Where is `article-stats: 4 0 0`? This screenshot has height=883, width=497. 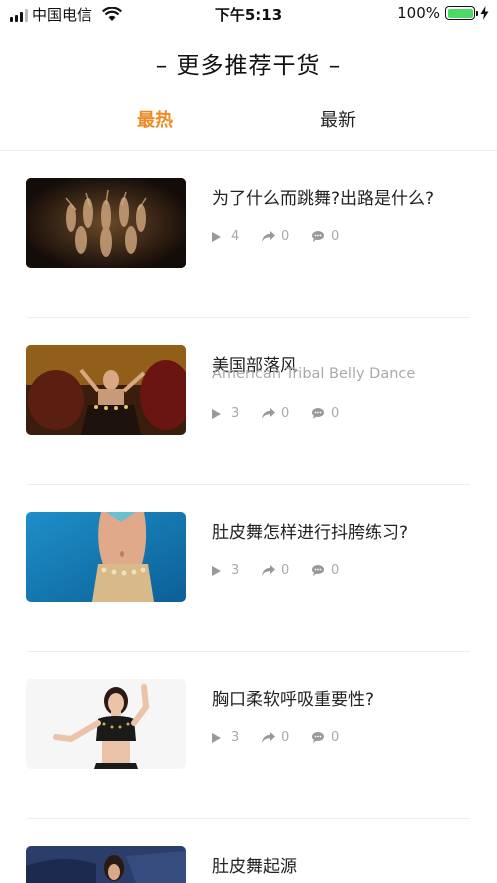
article-stats: 4 0 0 is located at coordinates (287, 236).